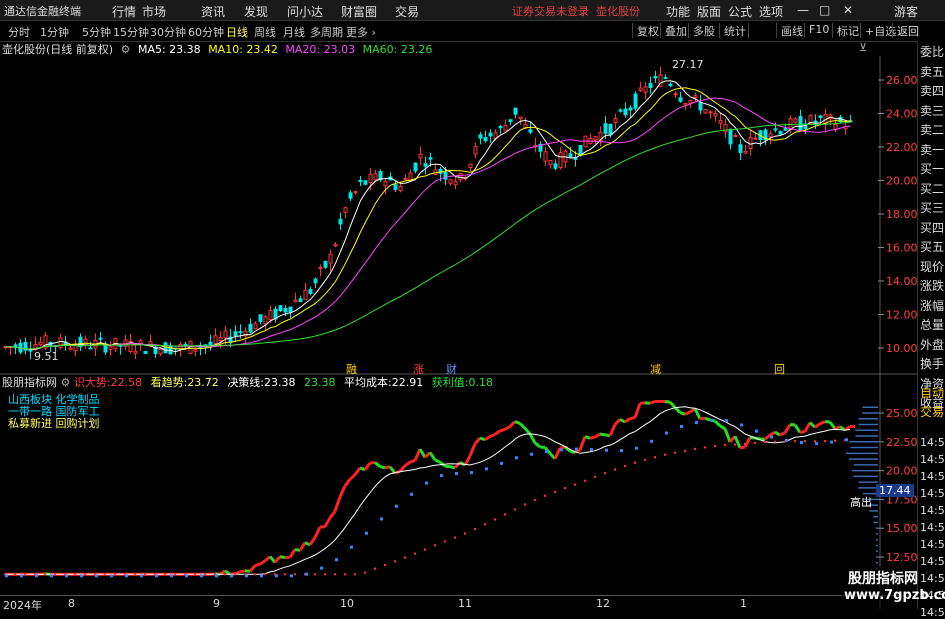 Image resolution: width=945 pixels, height=619 pixels. Describe the element at coordinates (124, 11) in the screenshot. I see `menu-item-quotes: 行情` at that location.